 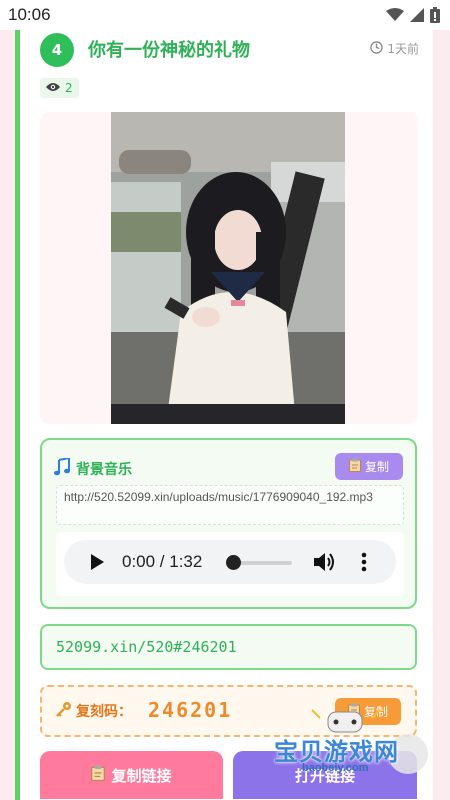 What do you see at coordinates (104, 470) in the screenshot?
I see `music-title-text: 背景音乐` at bounding box center [104, 470].